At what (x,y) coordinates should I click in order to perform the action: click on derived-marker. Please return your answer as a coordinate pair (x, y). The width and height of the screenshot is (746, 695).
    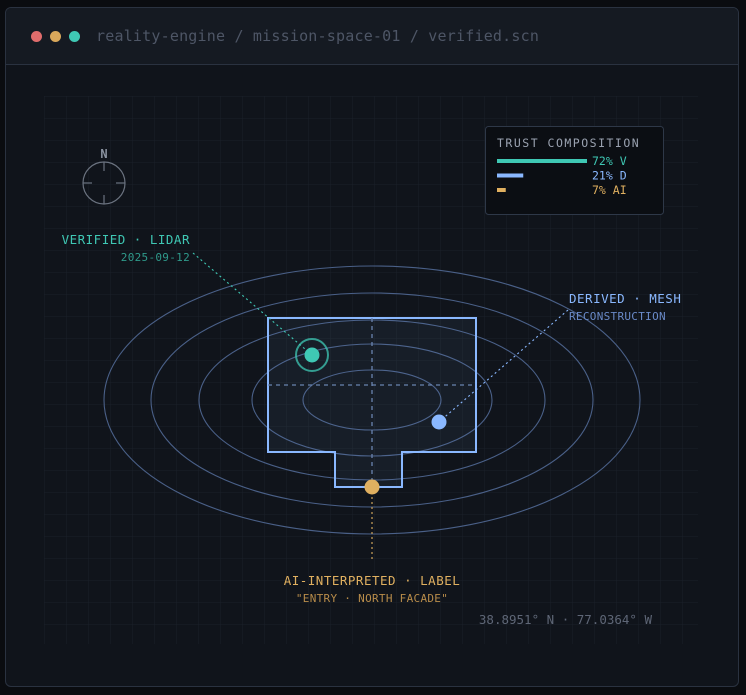
    Looking at the image, I should click on (439, 422).